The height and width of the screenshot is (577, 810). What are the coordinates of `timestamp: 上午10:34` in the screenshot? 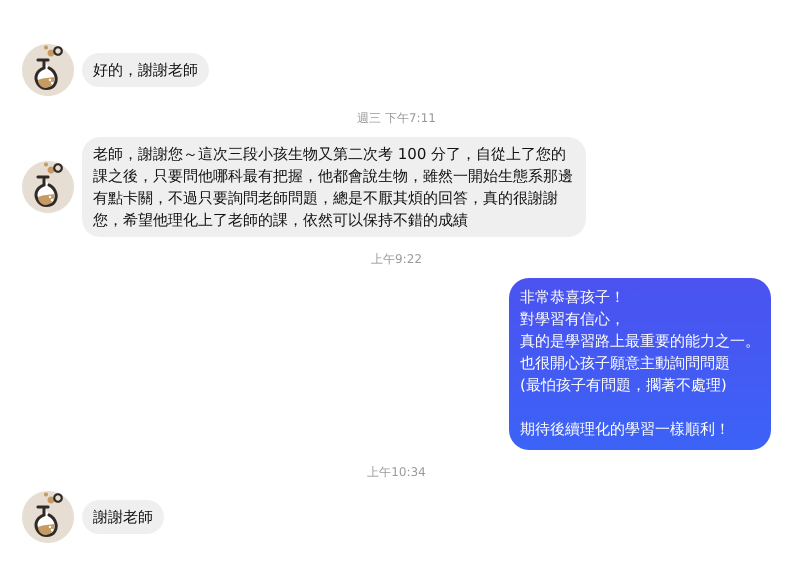 It's located at (396, 472).